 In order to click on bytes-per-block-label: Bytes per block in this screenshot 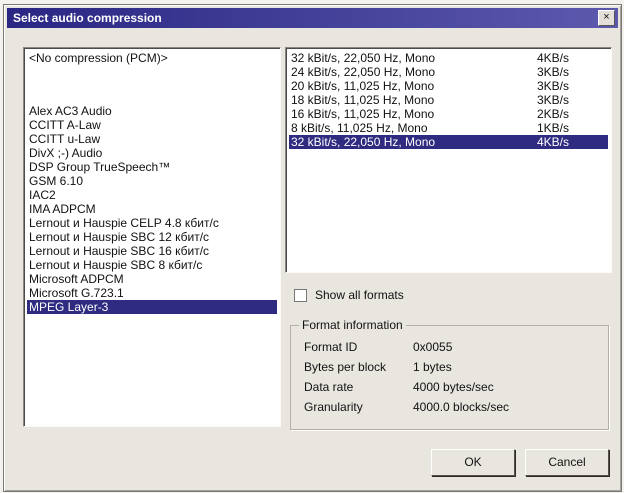, I will do `click(345, 367)`.